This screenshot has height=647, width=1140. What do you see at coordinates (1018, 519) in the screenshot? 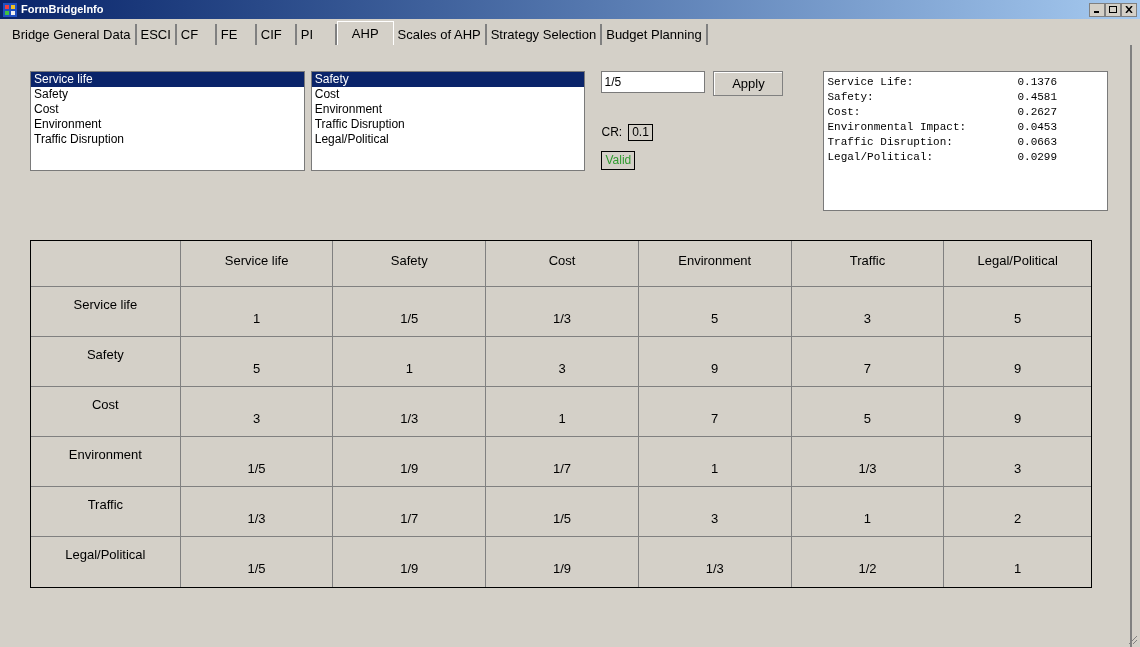
I see `table-cell-text: 2` at bounding box center [1018, 519].